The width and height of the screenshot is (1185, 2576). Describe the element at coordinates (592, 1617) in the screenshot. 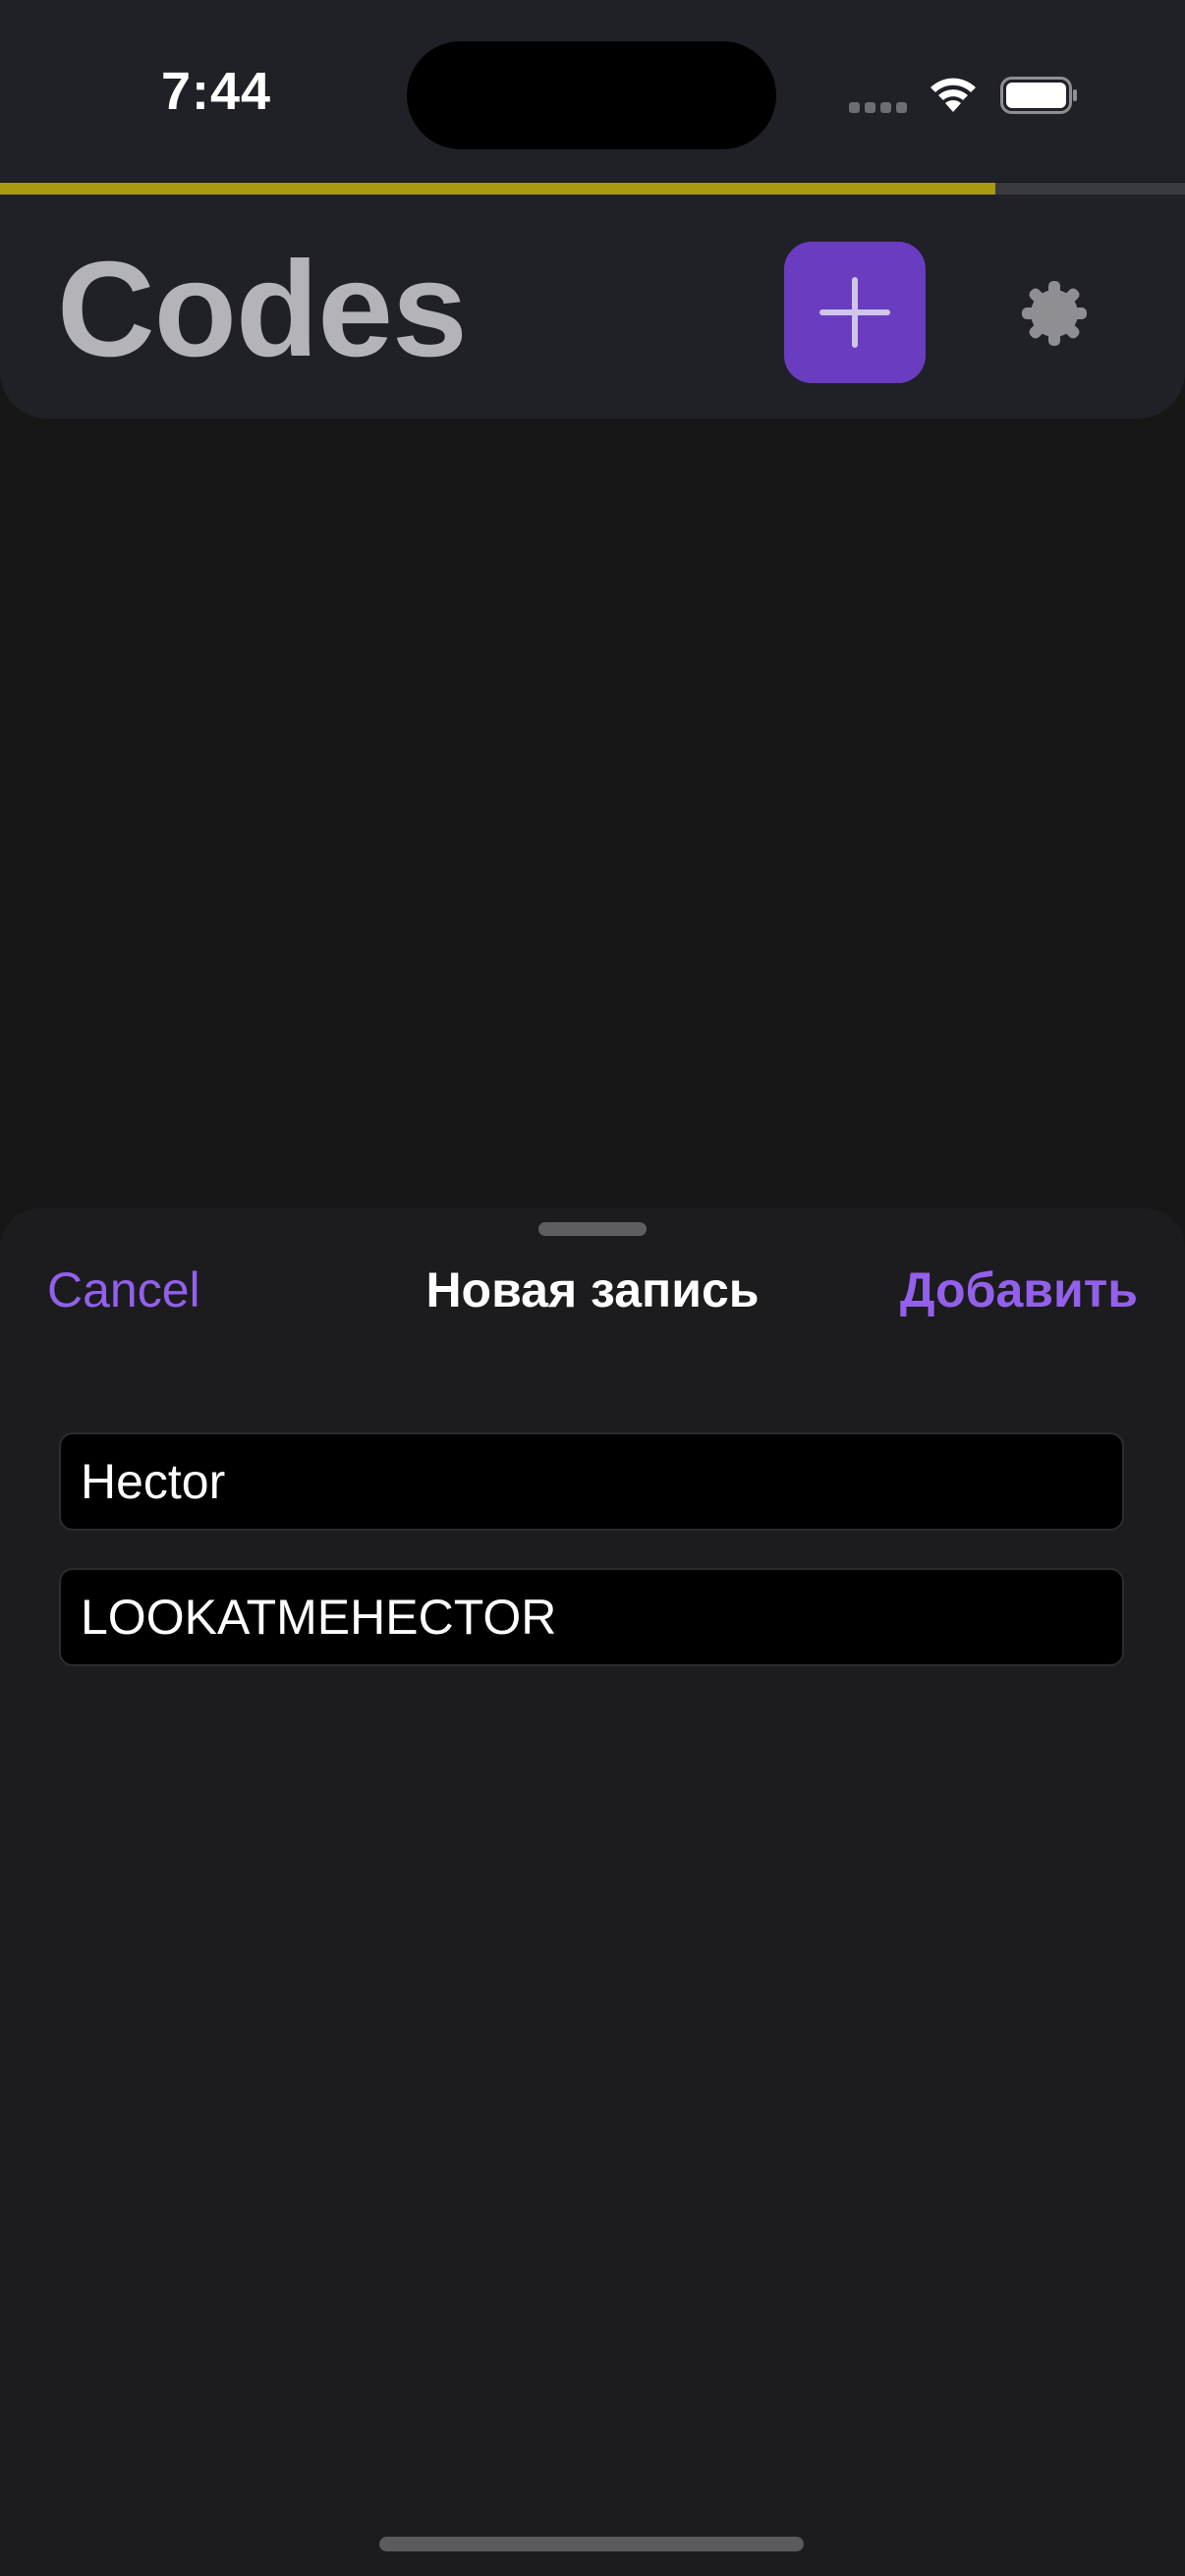

I see `secret-key-field` at that location.